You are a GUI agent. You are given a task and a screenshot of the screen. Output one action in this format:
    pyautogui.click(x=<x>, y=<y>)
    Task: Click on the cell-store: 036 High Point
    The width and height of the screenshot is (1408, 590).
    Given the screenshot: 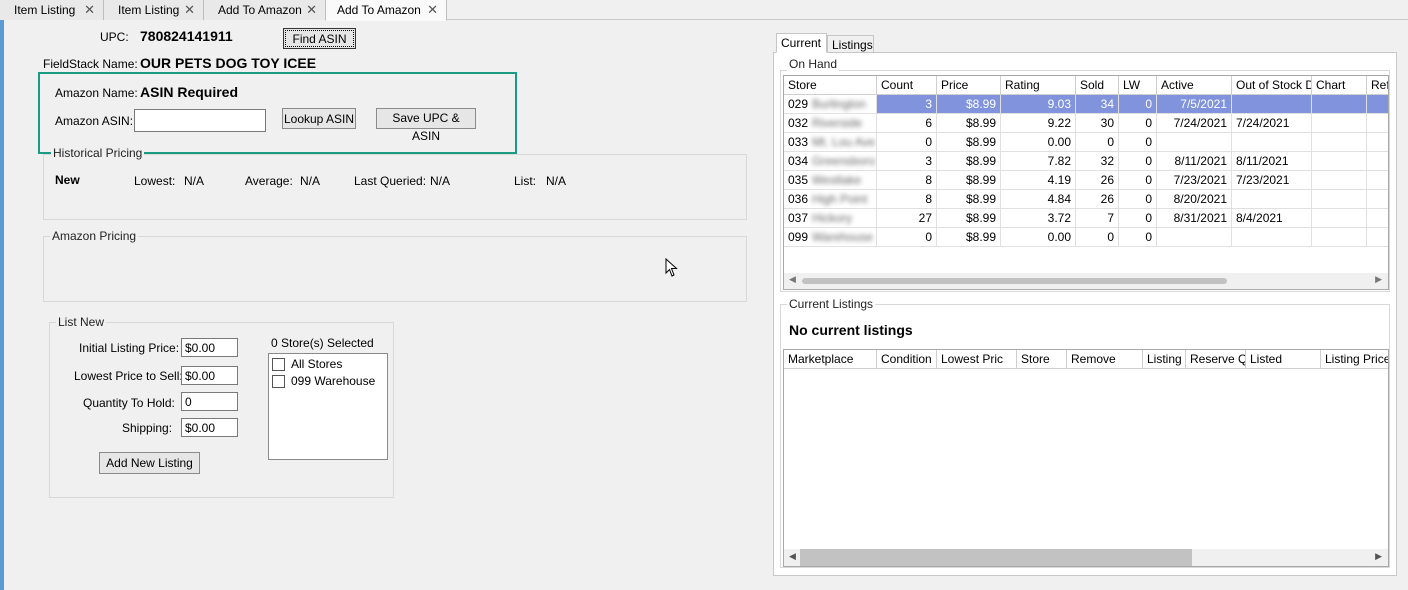 What is the action you would take?
    pyautogui.click(x=830, y=199)
    